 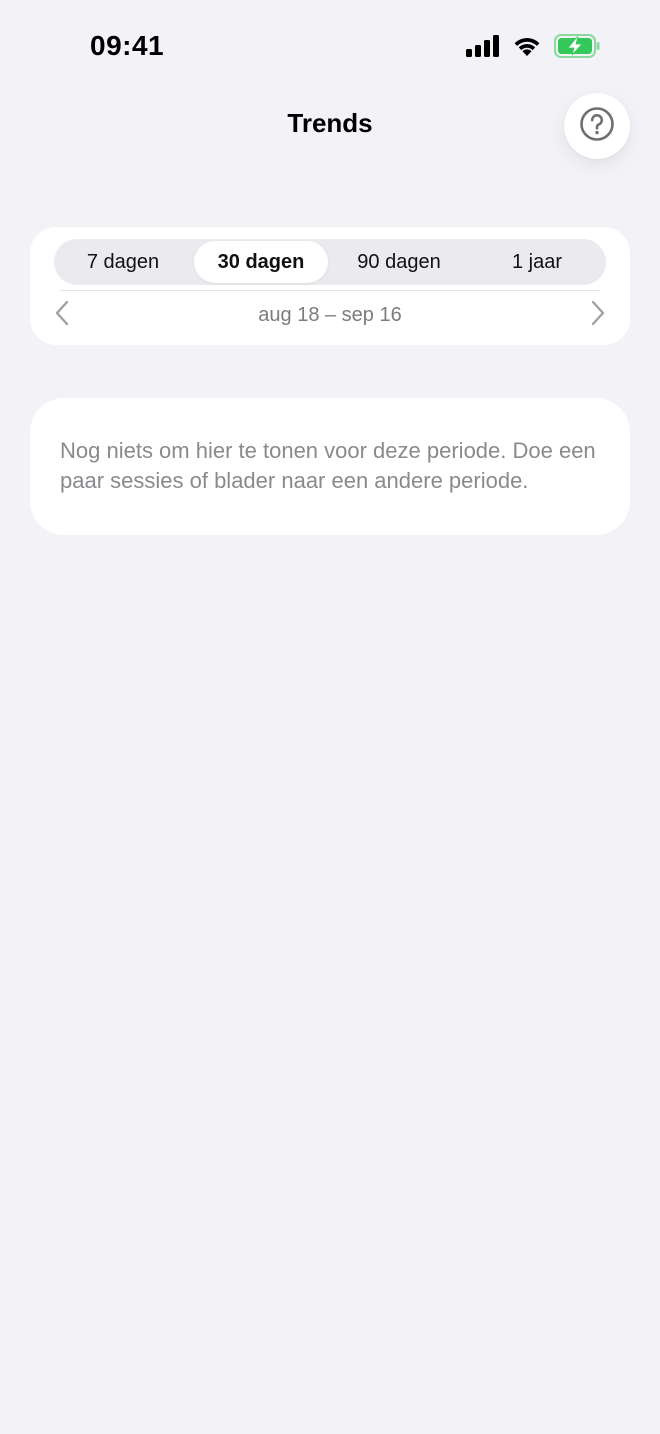 What do you see at coordinates (399, 262) in the screenshot?
I see `segment-90-dagen: 90 dagen` at bounding box center [399, 262].